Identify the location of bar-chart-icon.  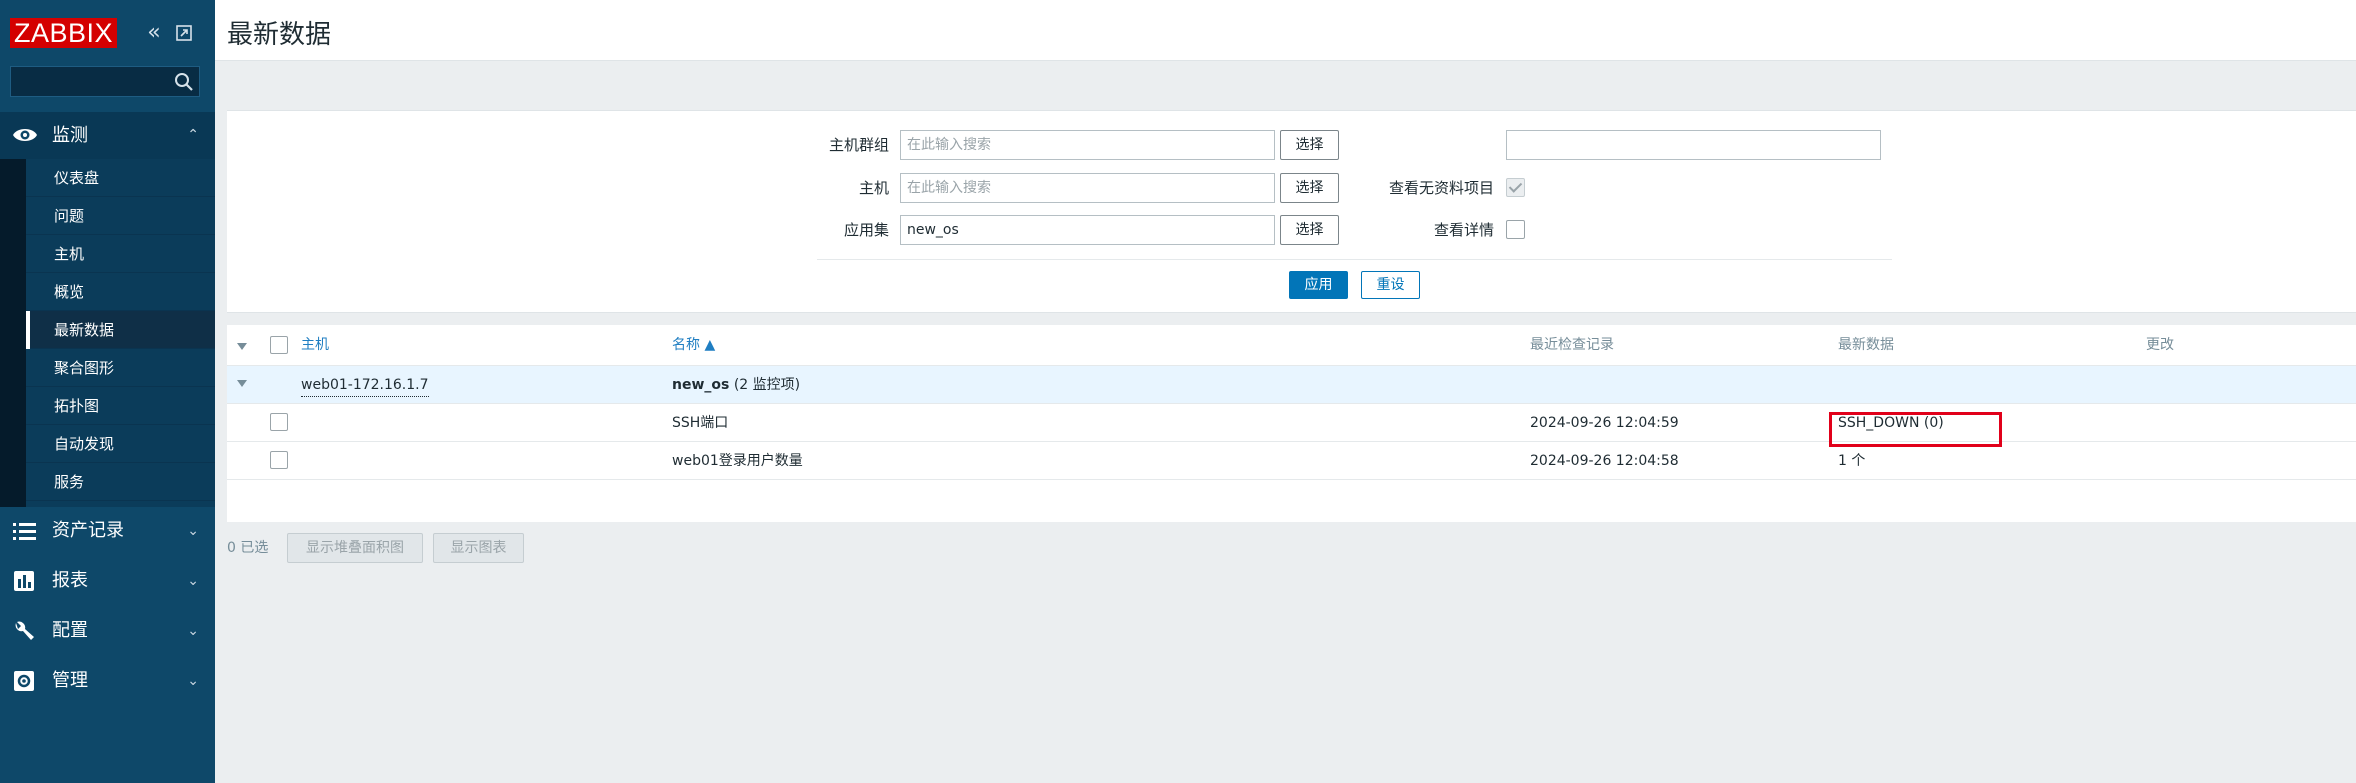
(24, 581).